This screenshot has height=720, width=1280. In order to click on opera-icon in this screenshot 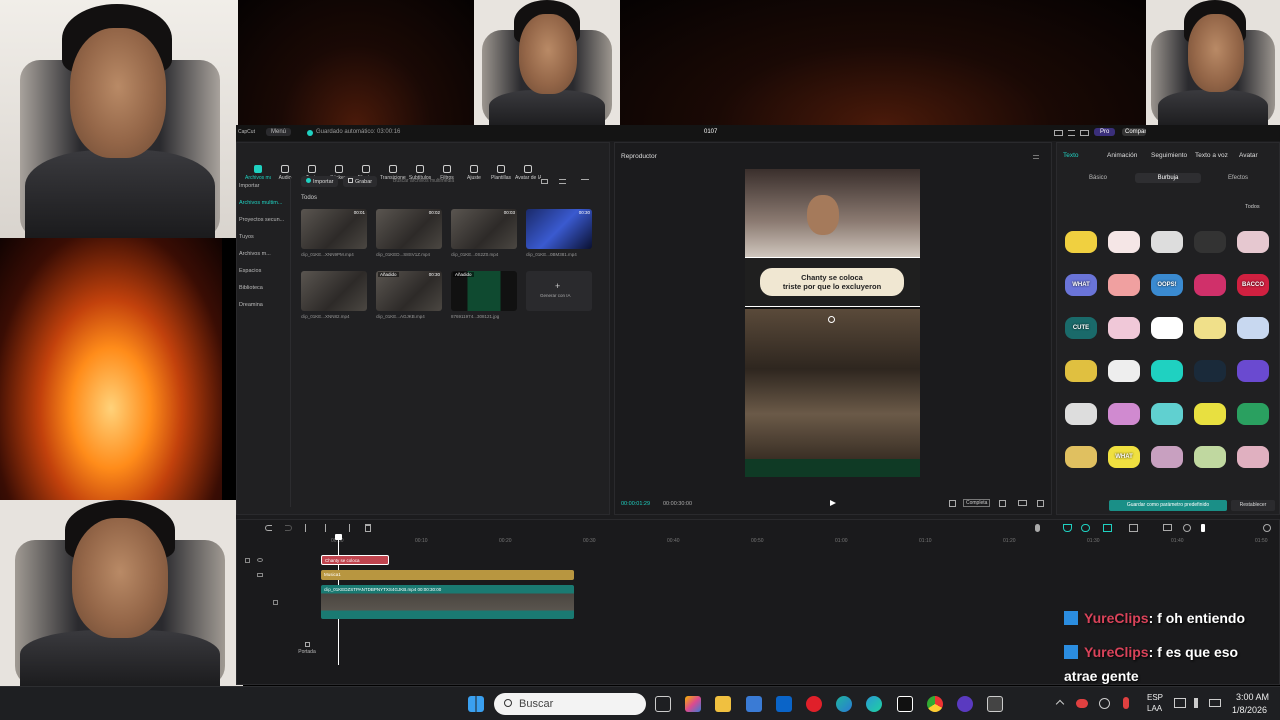, I will do `click(814, 704)`.